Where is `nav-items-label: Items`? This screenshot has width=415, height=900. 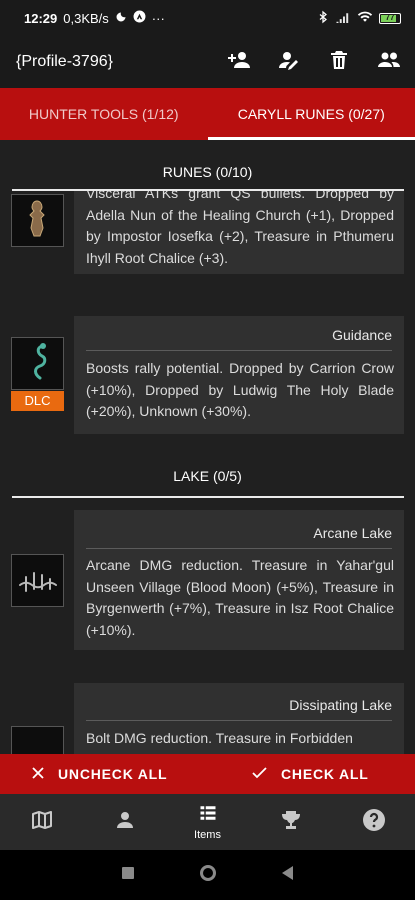
nav-items-label: Items is located at coordinates (207, 834).